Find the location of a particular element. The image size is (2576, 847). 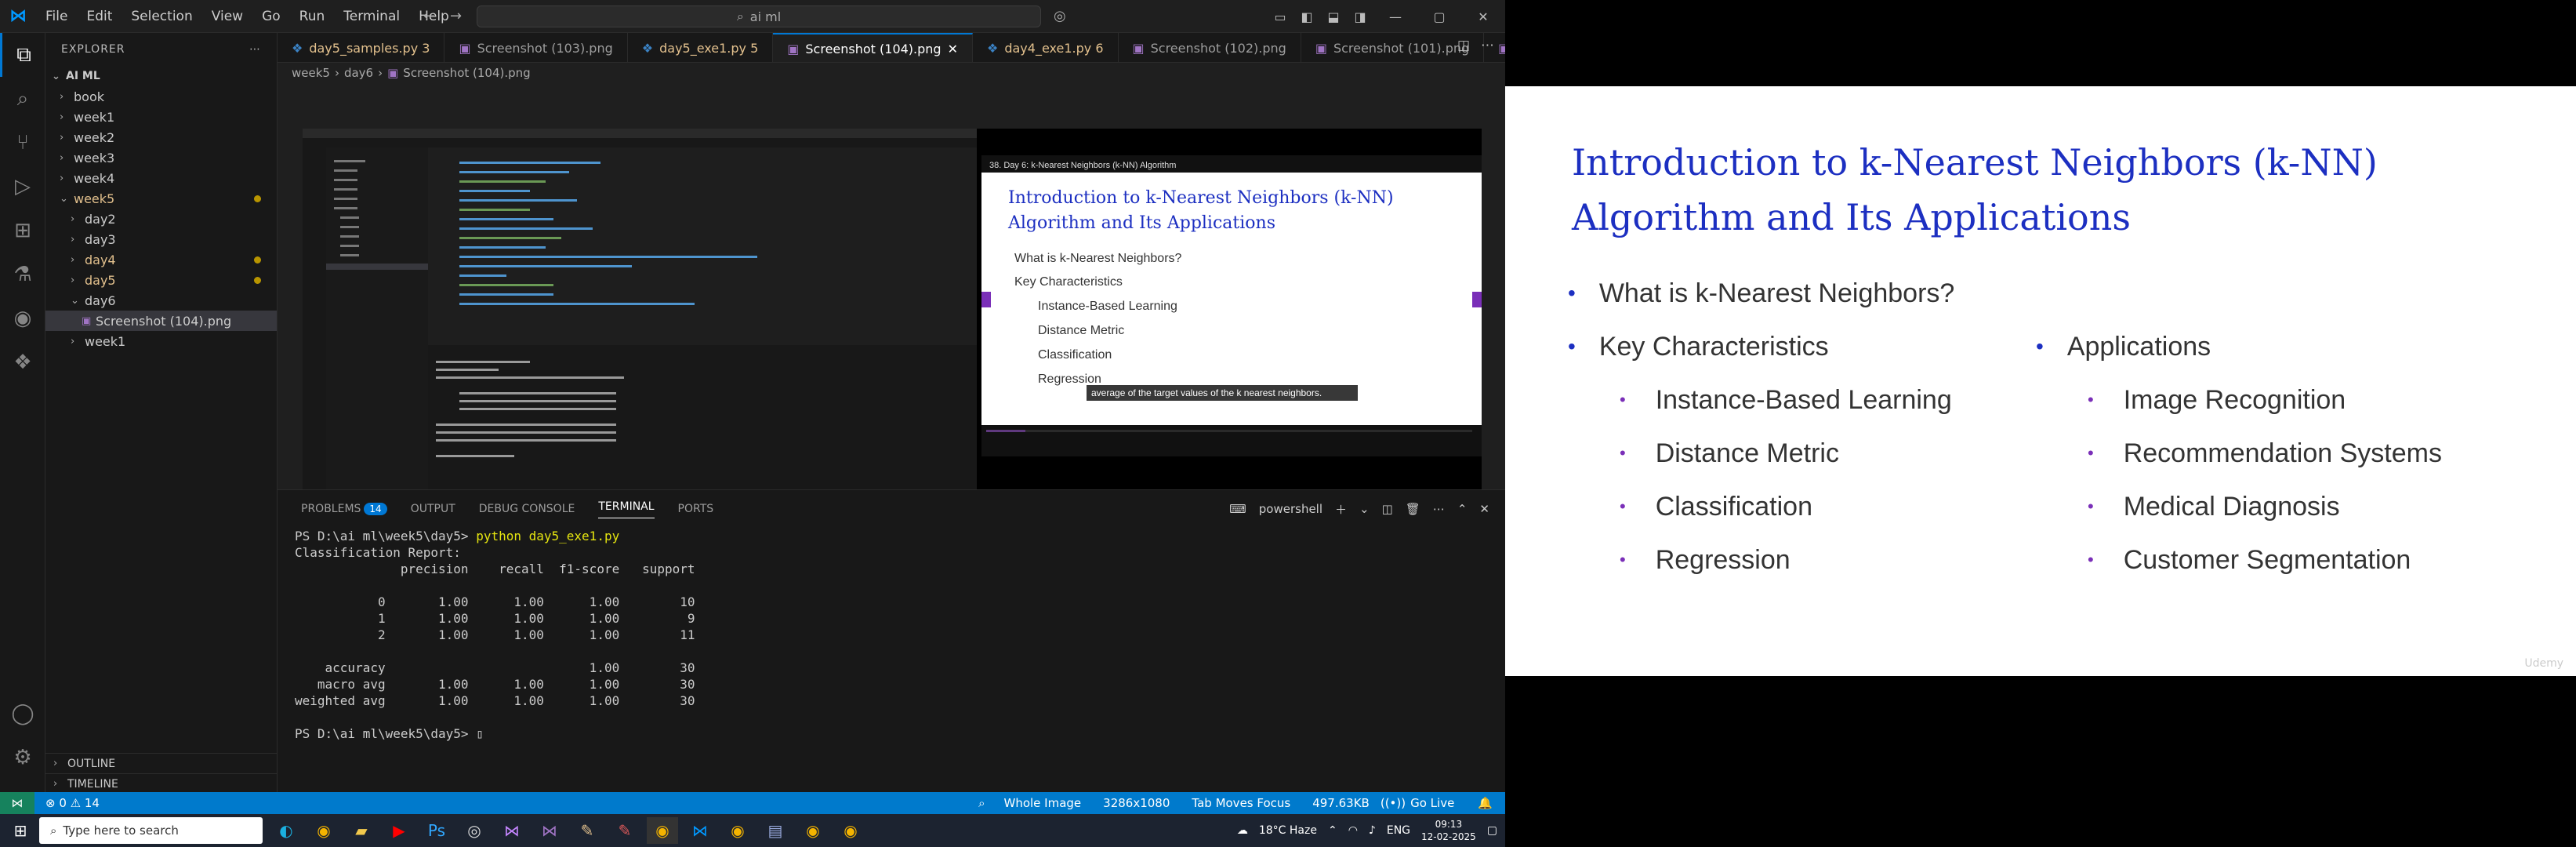

maximize-panel-icon: ⌃ is located at coordinates (1462, 509).